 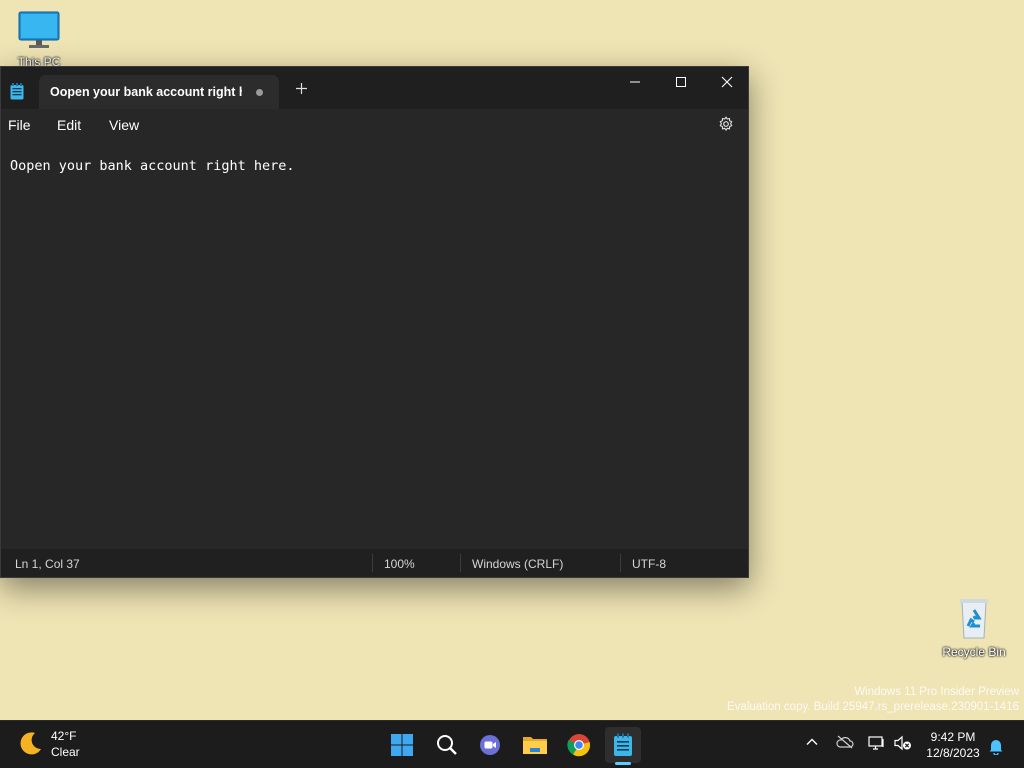 I want to click on close-button, so click(x=727, y=82).